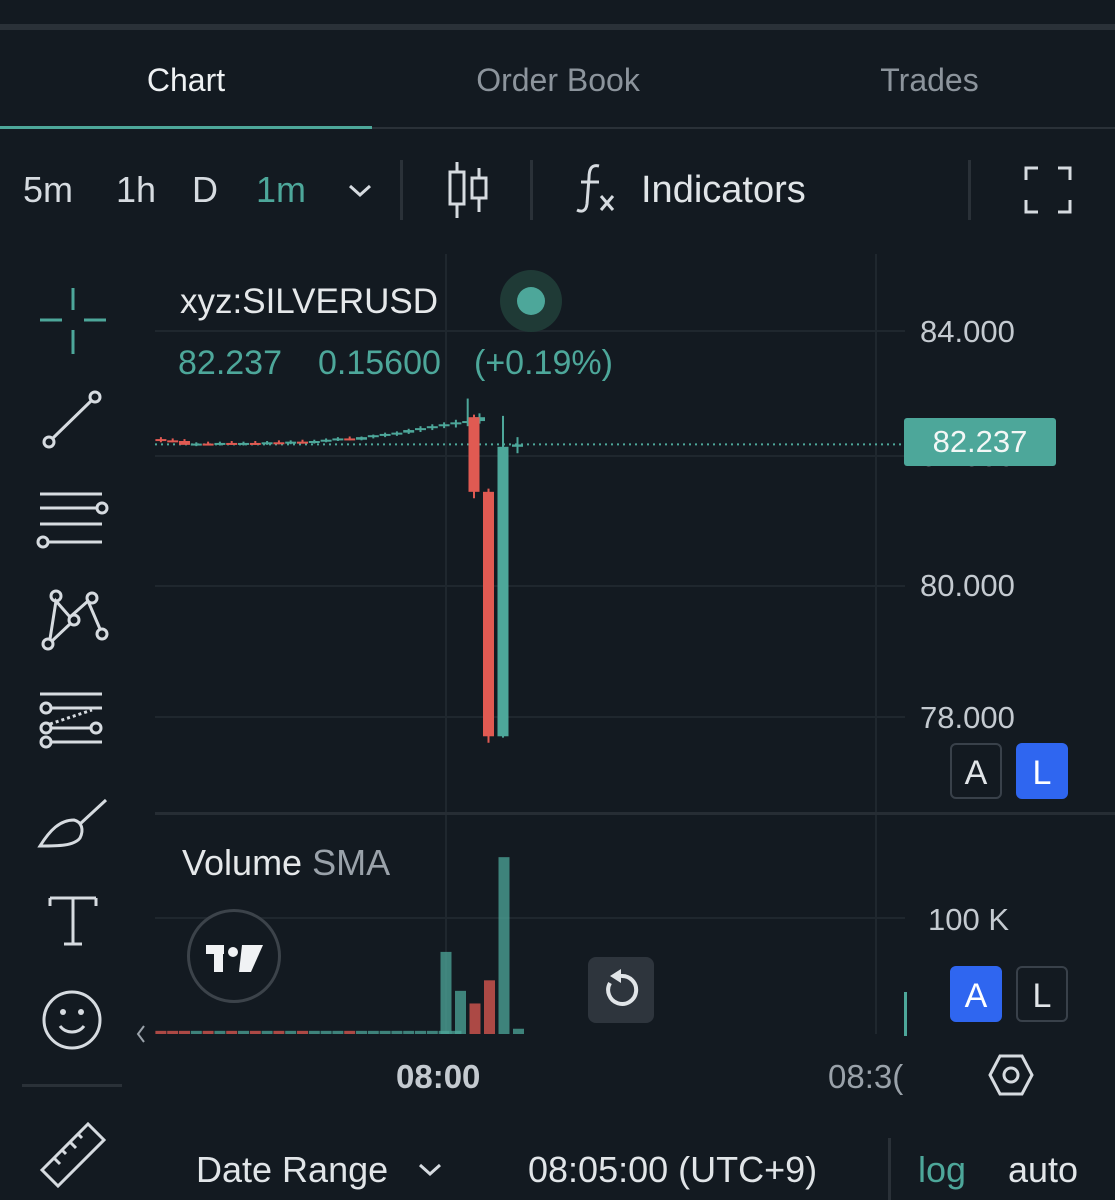 The image size is (1115, 1200). What do you see at coordinates (621, 990) in the screenshot?
I see `reset-chart-button` at bounding box center [621, 990].